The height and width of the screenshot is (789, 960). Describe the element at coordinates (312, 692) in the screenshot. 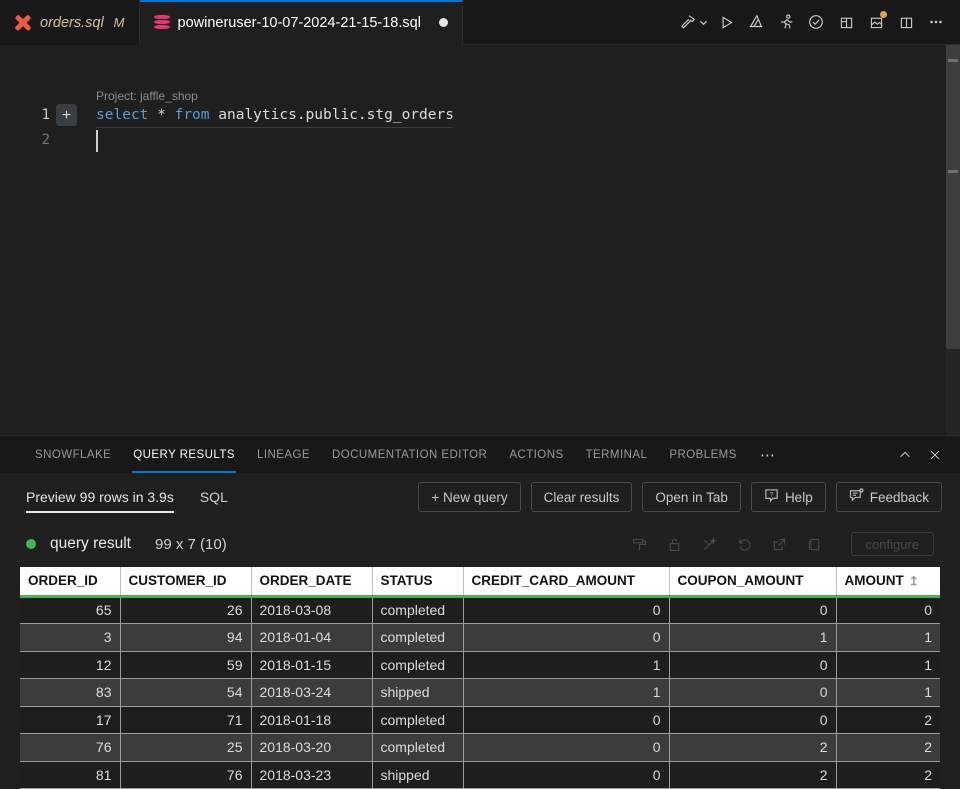

I see `table-cell: 2018-03-24` at that location.